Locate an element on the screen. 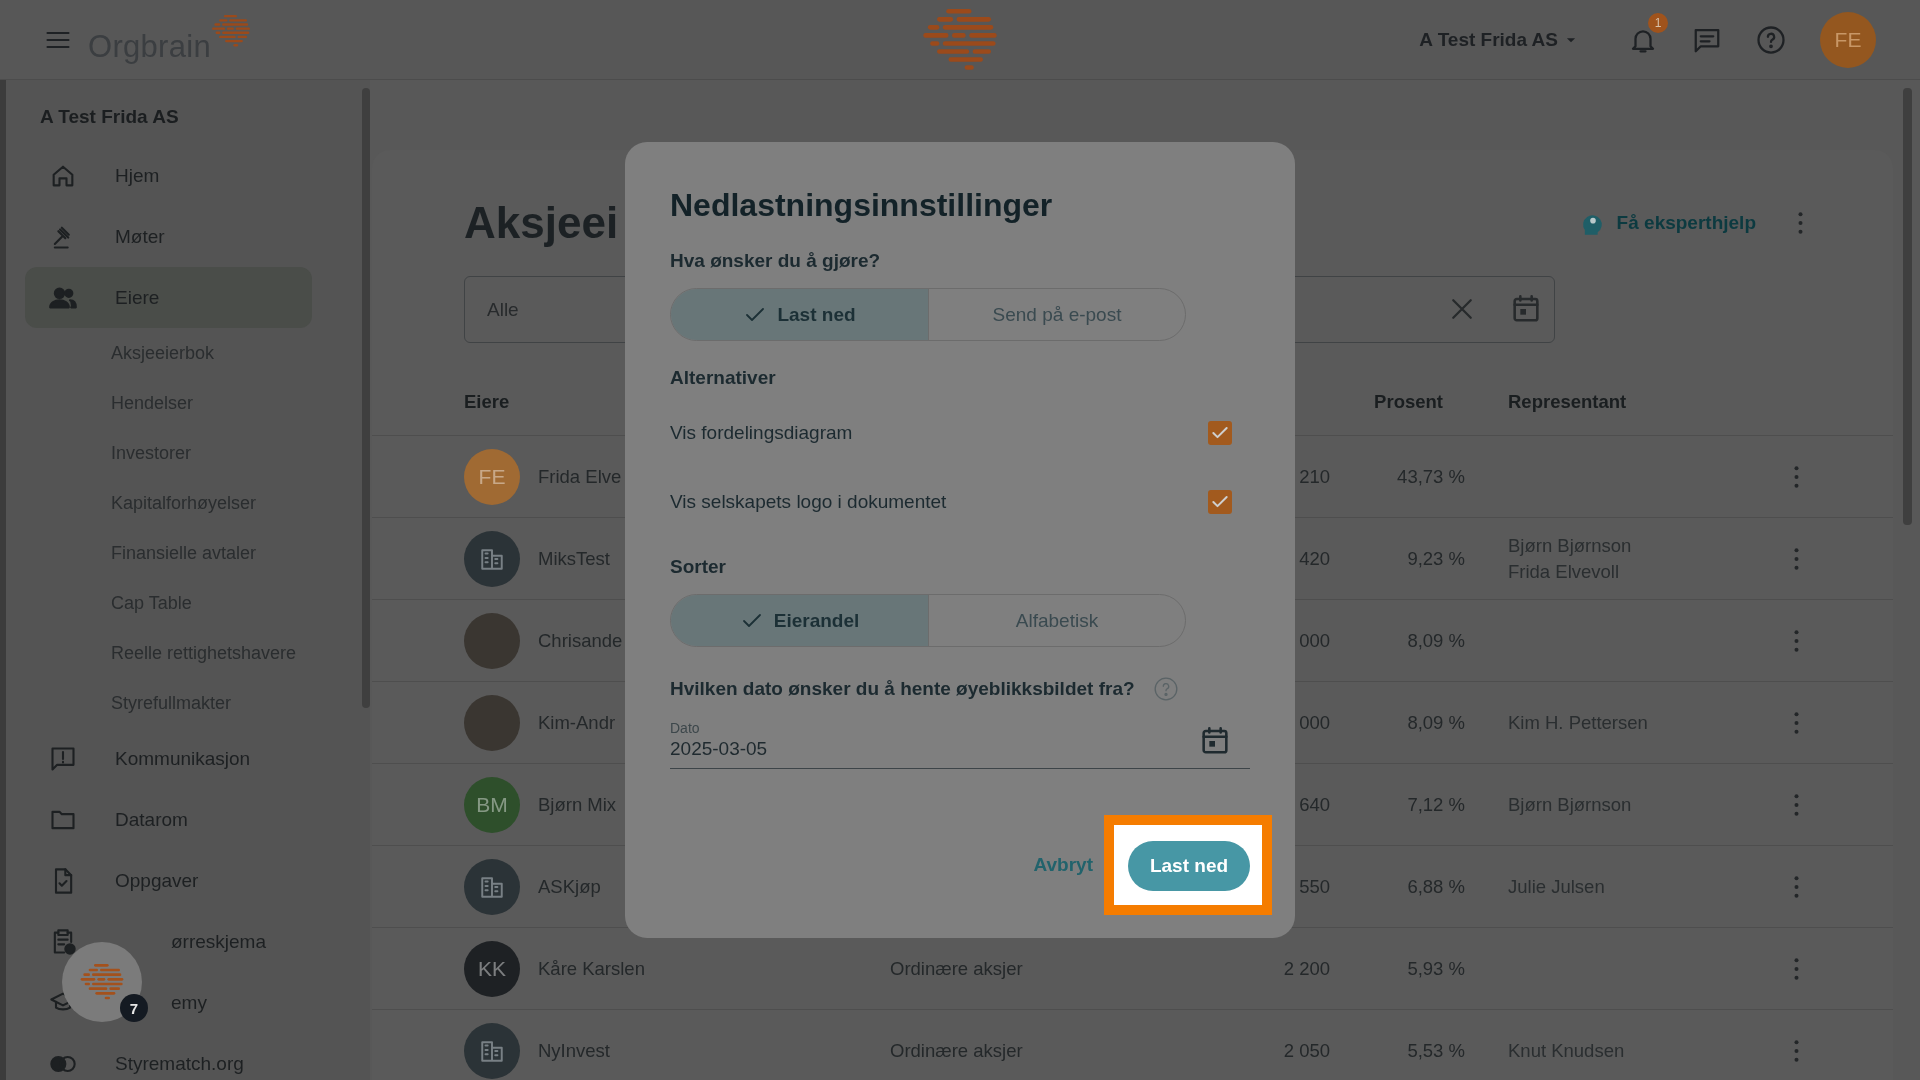 This screenshot has height=1080, width=1920. field-label: Dato is located at coordinates (685, 728).